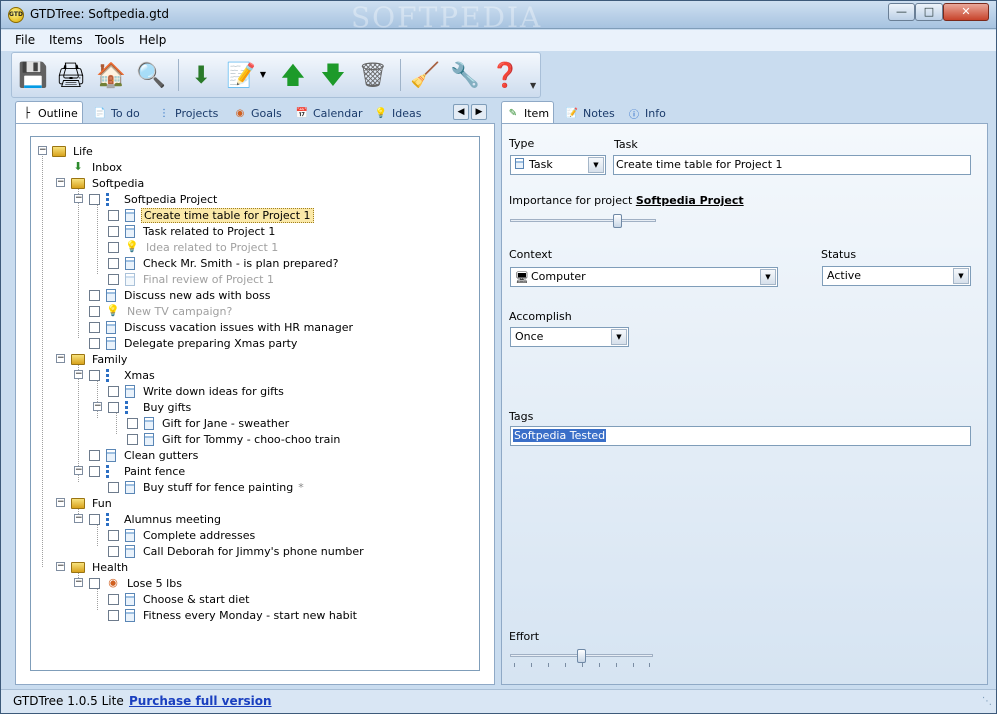  What do you see at coordinates (151, 75) in the screenshot?
I see `search-button: 🔍` at bounding box center [151, 75].